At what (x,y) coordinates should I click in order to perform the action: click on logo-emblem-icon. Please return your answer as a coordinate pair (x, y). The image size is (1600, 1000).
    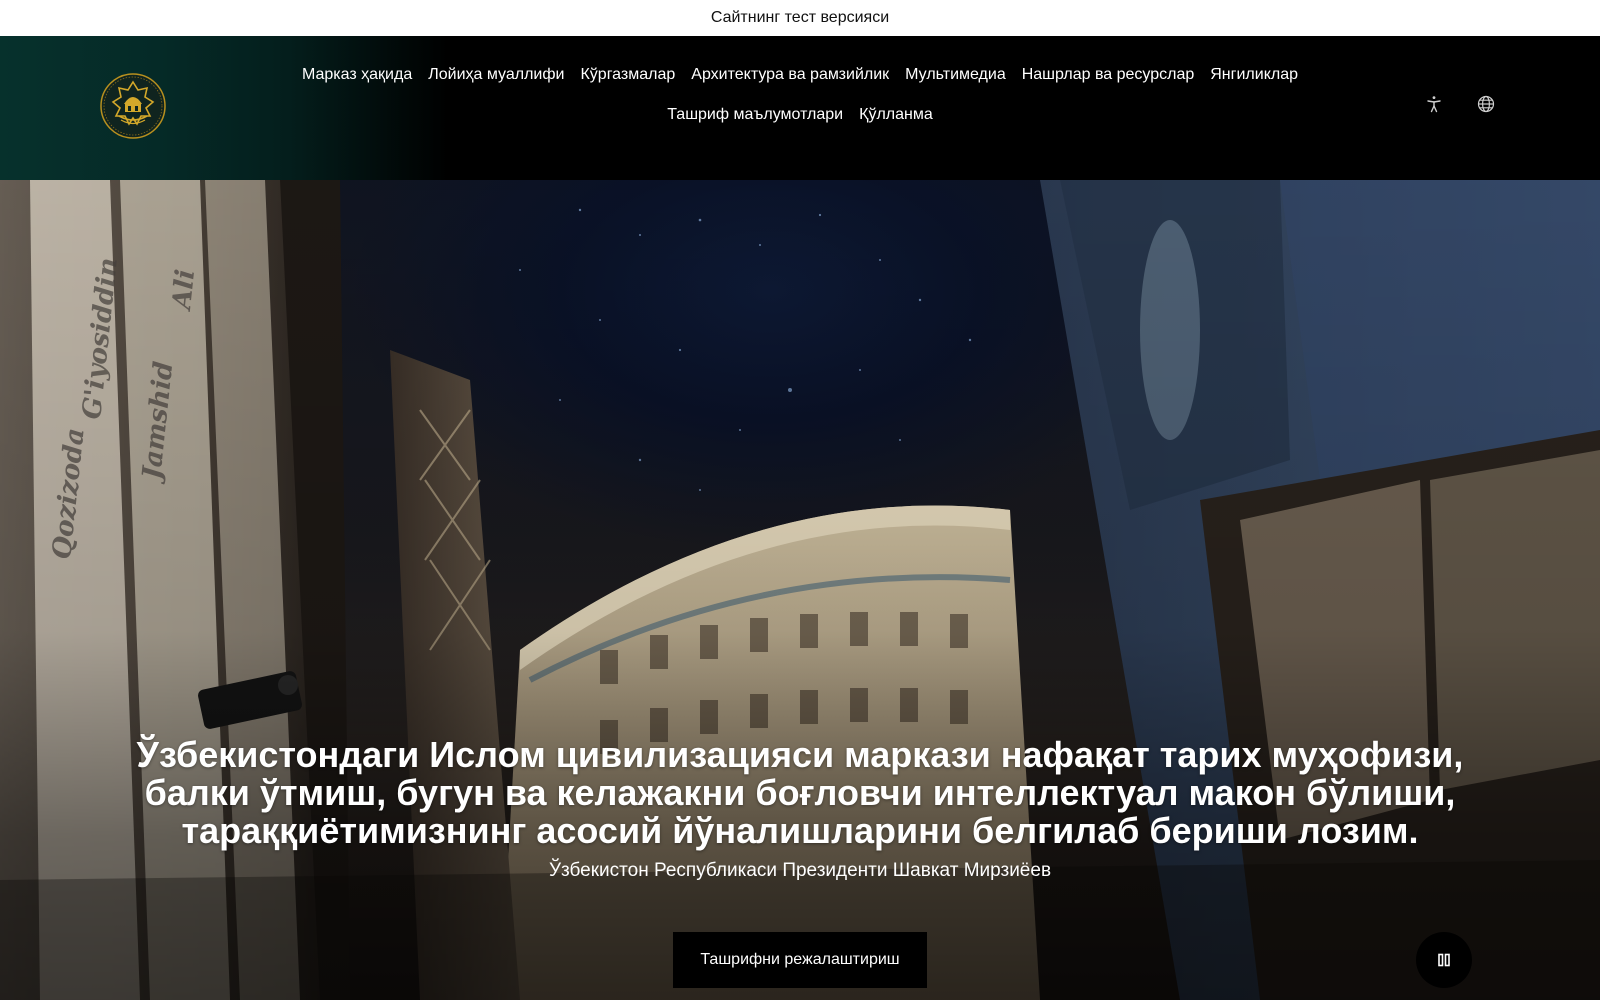
    Looking at the image, I should click on (133, 106).